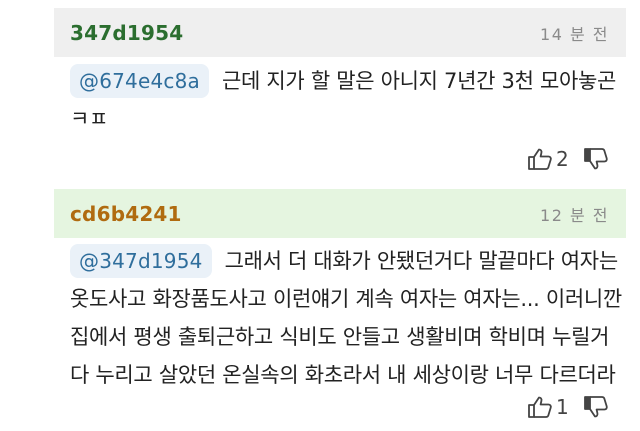 The height and width of the screenshot is (431, 640). I want to click on vote-actions: 1, so click(568, 407).